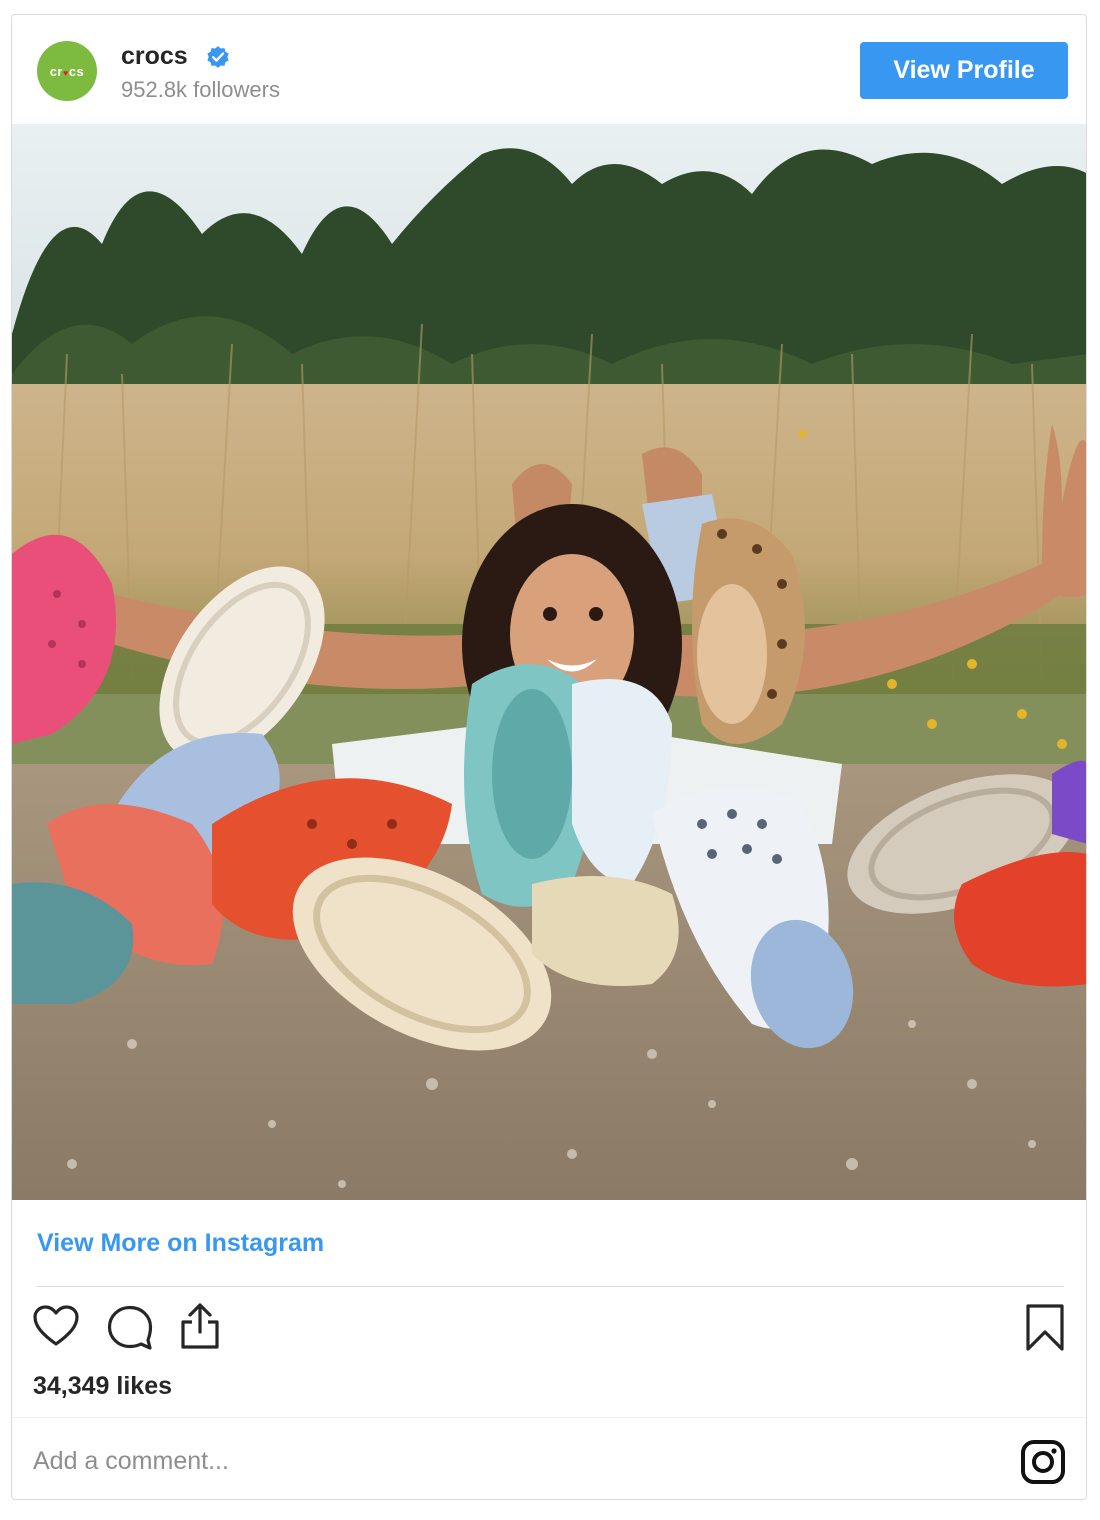 The width and height of the screenshot is (1100, 1520). What do you see at coordinates (1043, 1462) in the screenshot?
I see `instagram-icon` at bounding box center [1043, 1462].